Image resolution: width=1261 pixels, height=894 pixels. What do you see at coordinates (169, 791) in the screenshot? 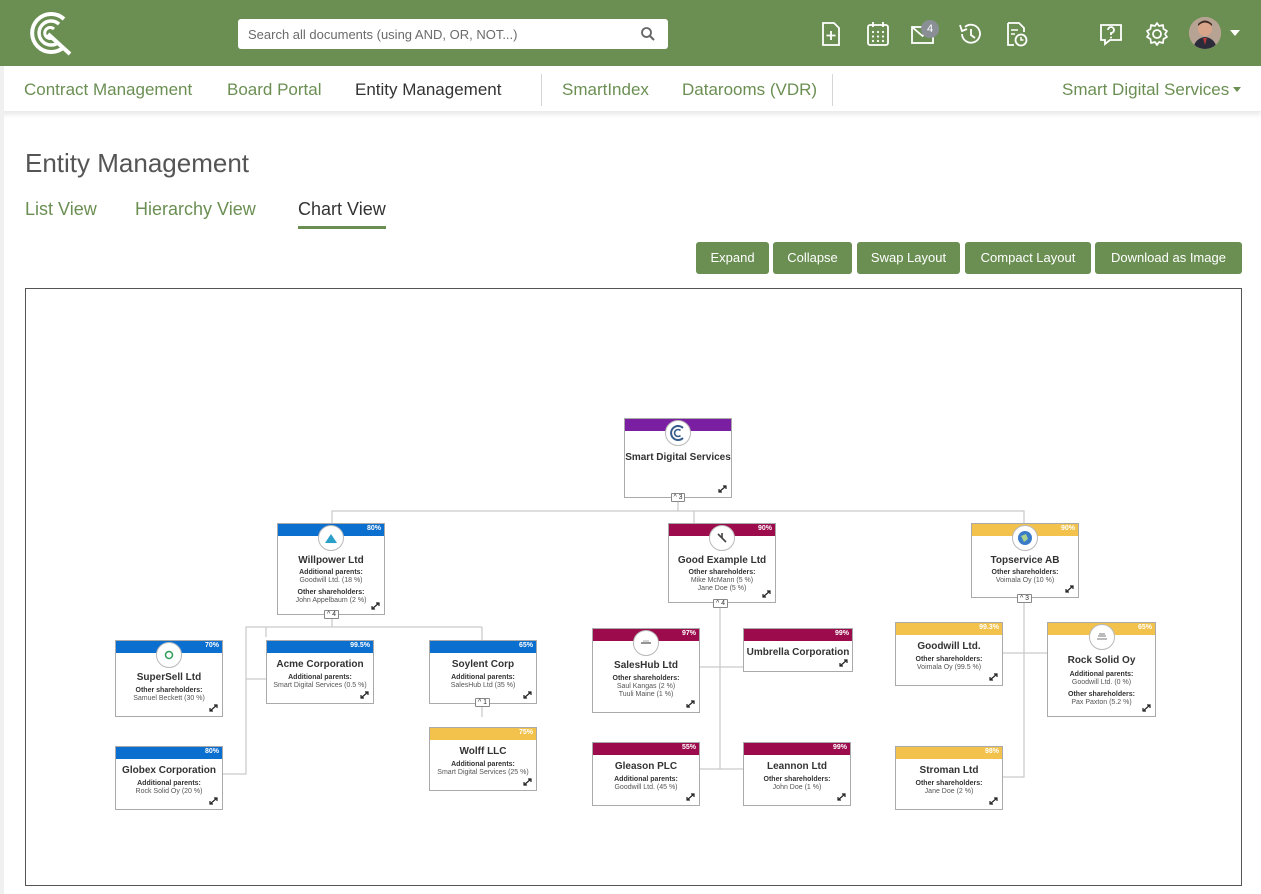
I see `info-value: Rock Solid Oy (20 %)` at bounding box center [169, 791].